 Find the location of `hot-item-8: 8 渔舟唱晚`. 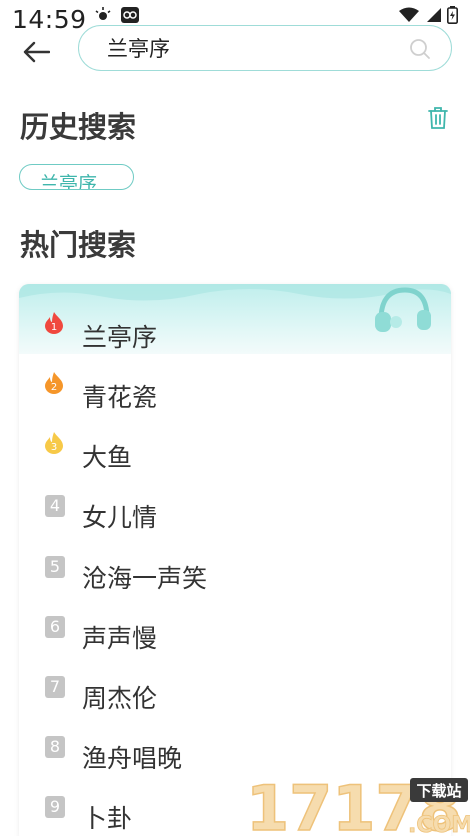

hot-item-8: 8 渔舟唱晚 is located at coordinates (235, 754).